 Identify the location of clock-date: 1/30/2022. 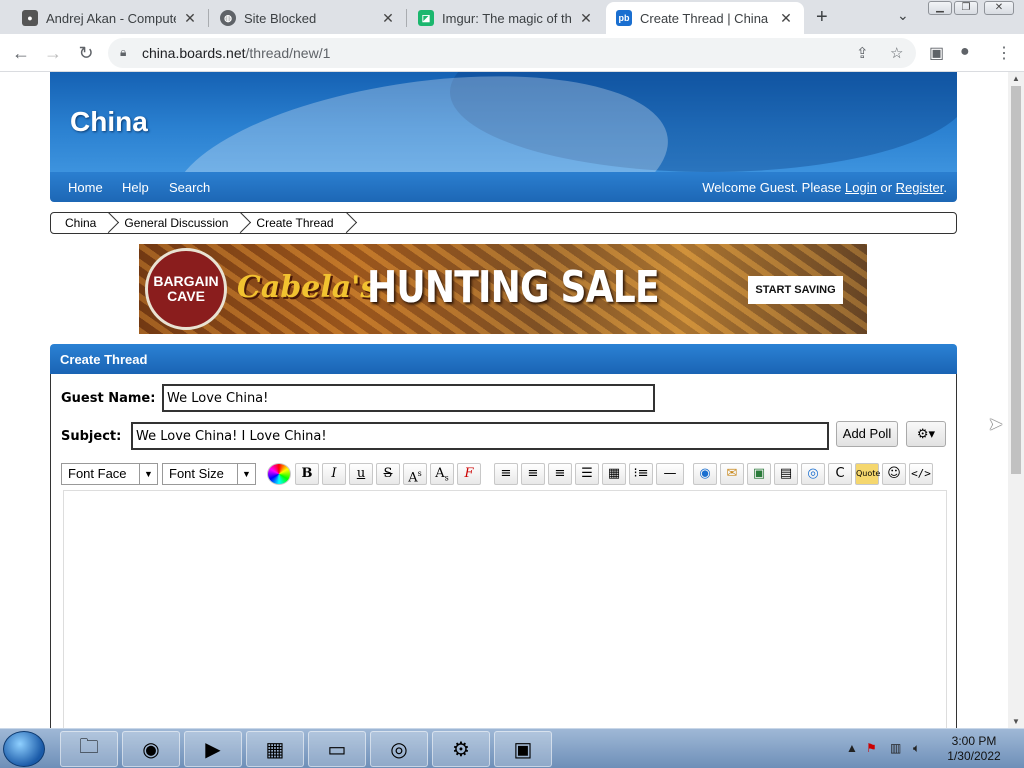
(974, 756).